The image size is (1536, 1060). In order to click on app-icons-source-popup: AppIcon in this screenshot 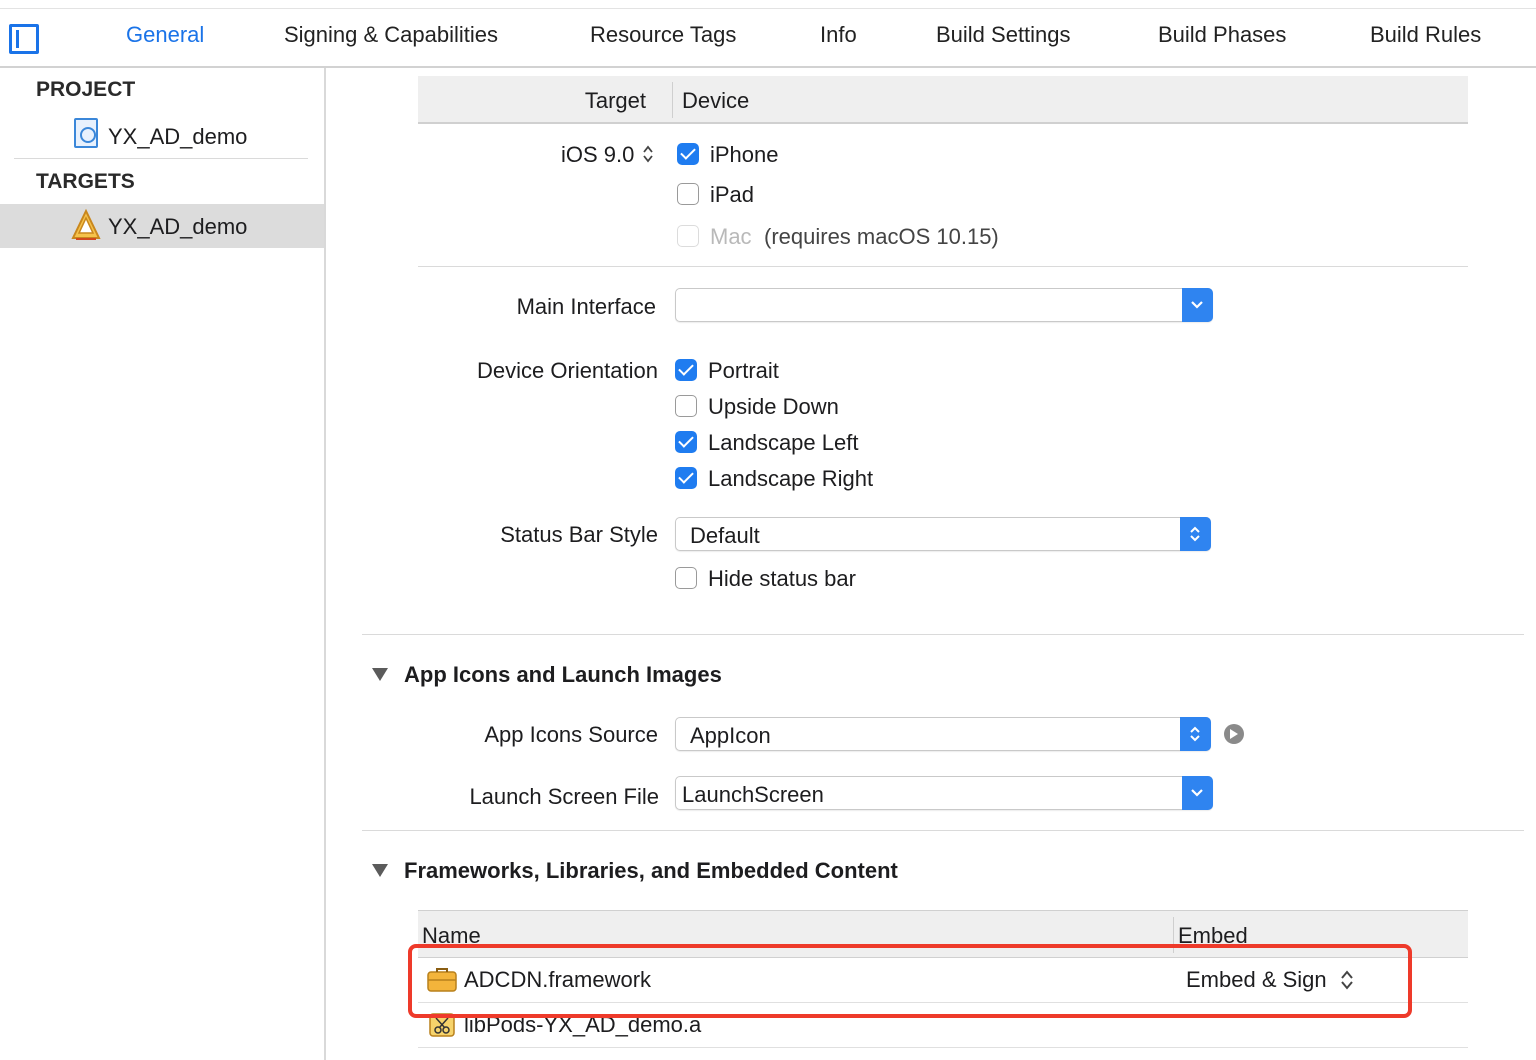, I will do `click(943, 734)`.